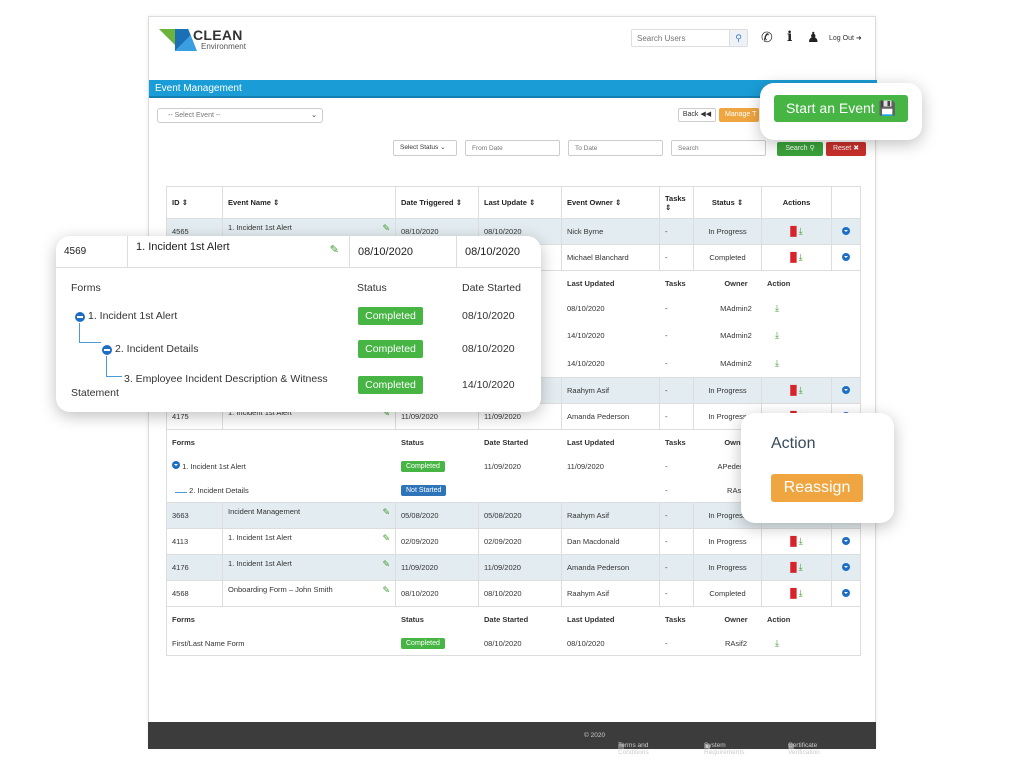 The height and width of the screenshot is (768, 1024). What do you see at coordinates (586, 308) in the screenshot?
I see `sub-form-updated: 08/10/2020` at bounding box center [586, 308].